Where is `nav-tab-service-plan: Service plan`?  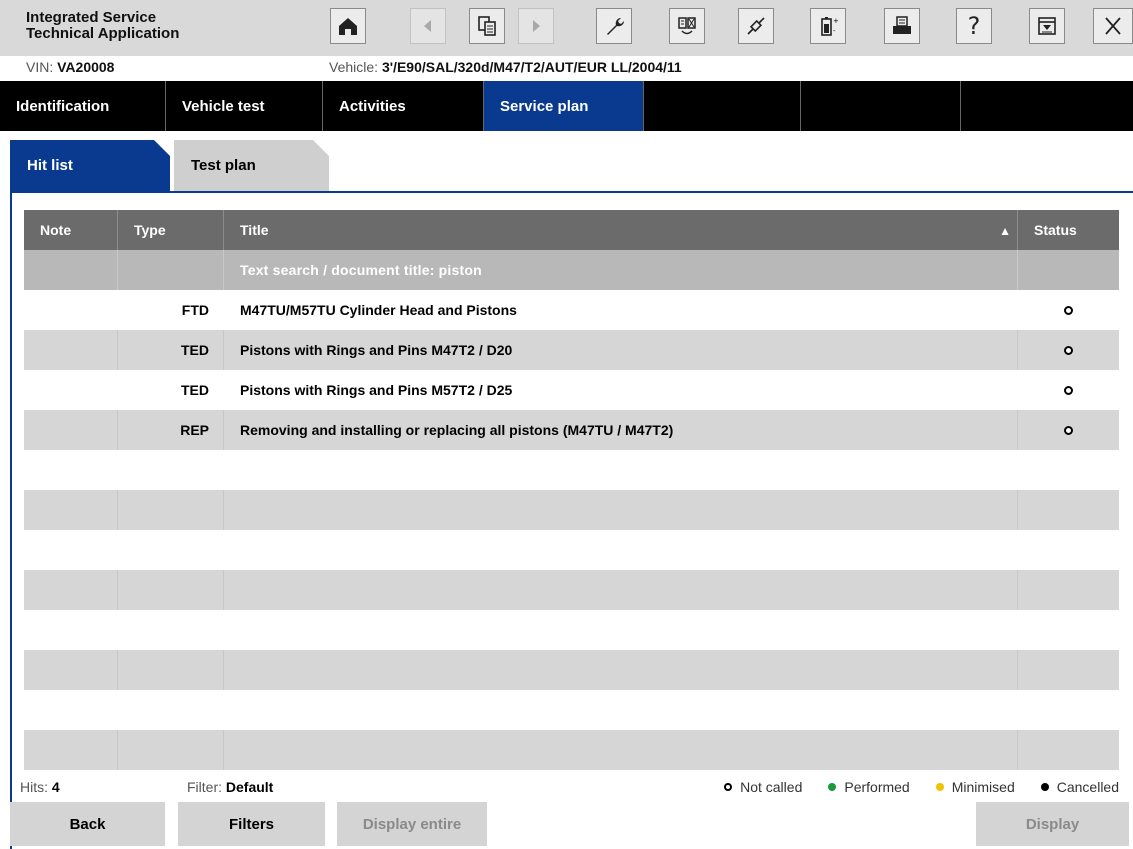 nav-tab-service-plan: Service plan is located at coordinates (564, 106).